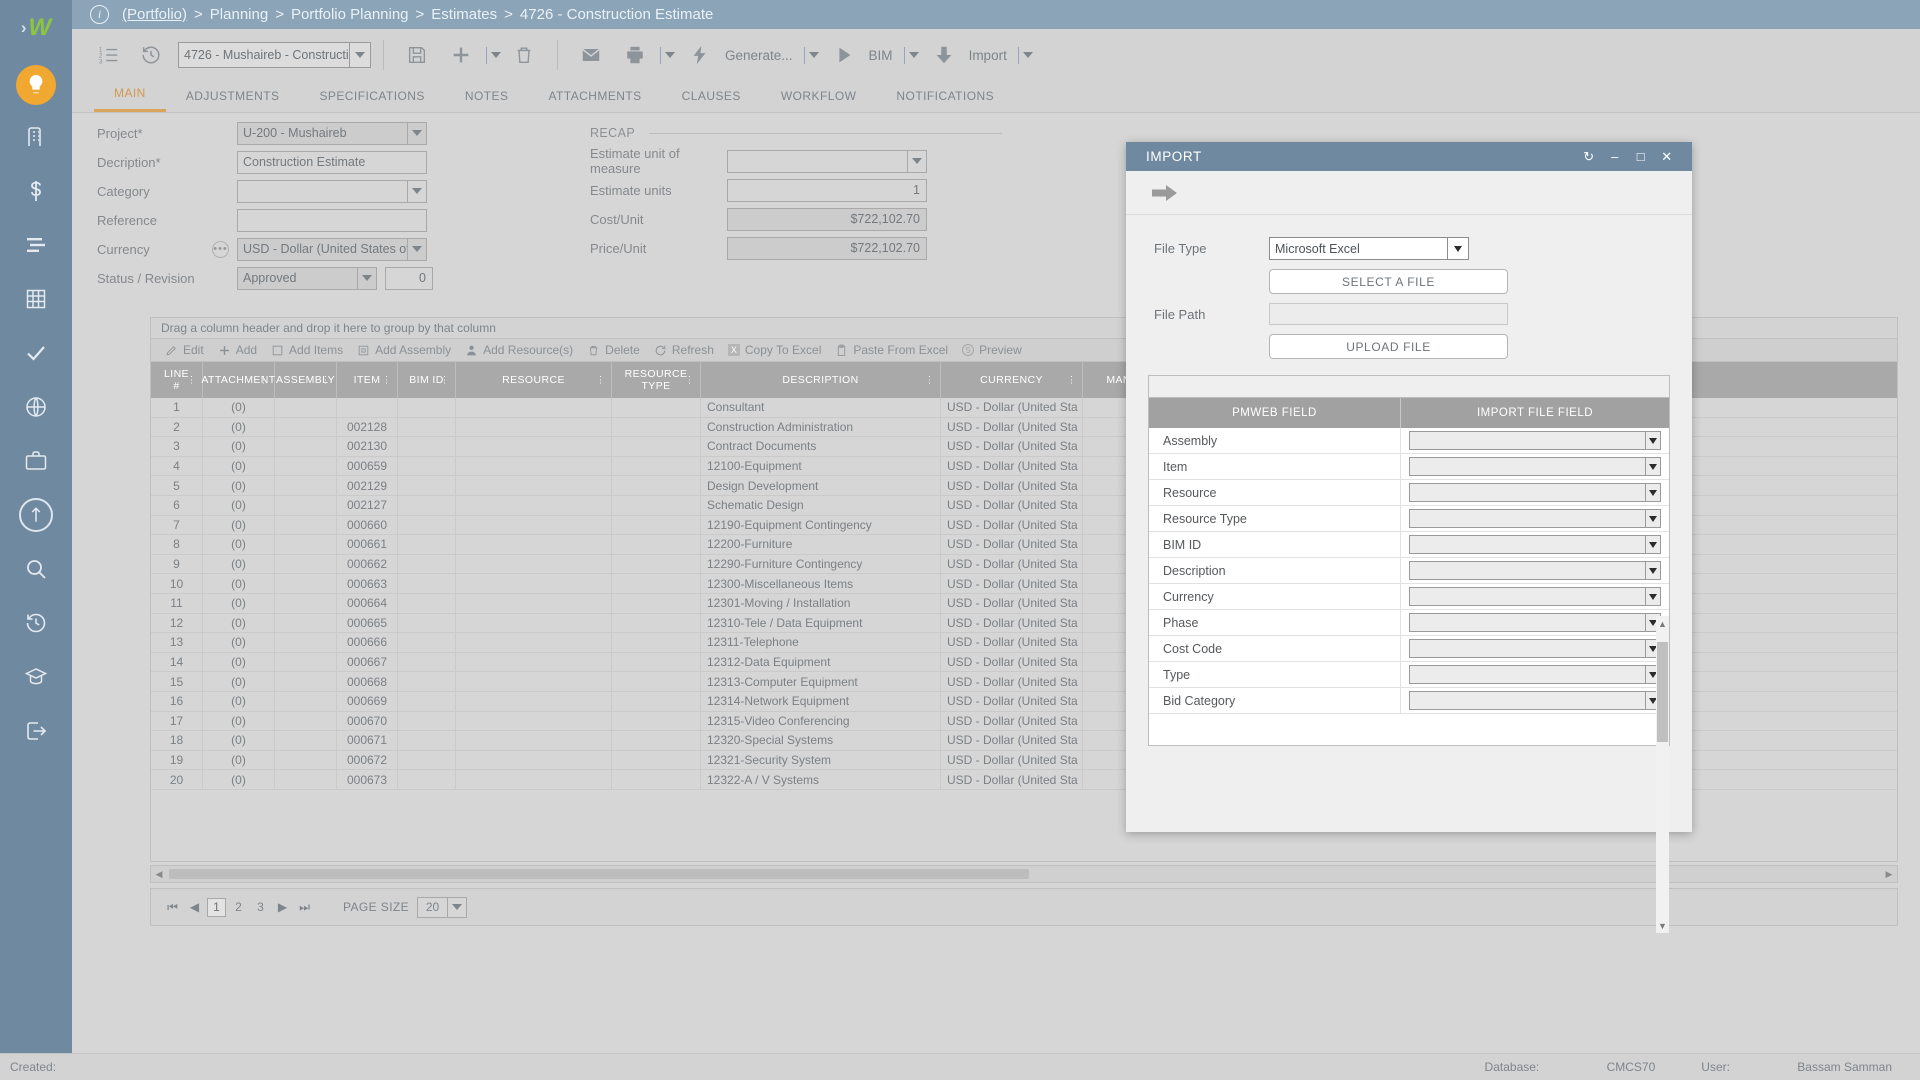 This screenshot has width=1920, height=1080. What do you see at coordinates (371, 100) in the screenshot?
I see `tab-specifications: SPECIFICATIONS` at bounding box center [371, 100].